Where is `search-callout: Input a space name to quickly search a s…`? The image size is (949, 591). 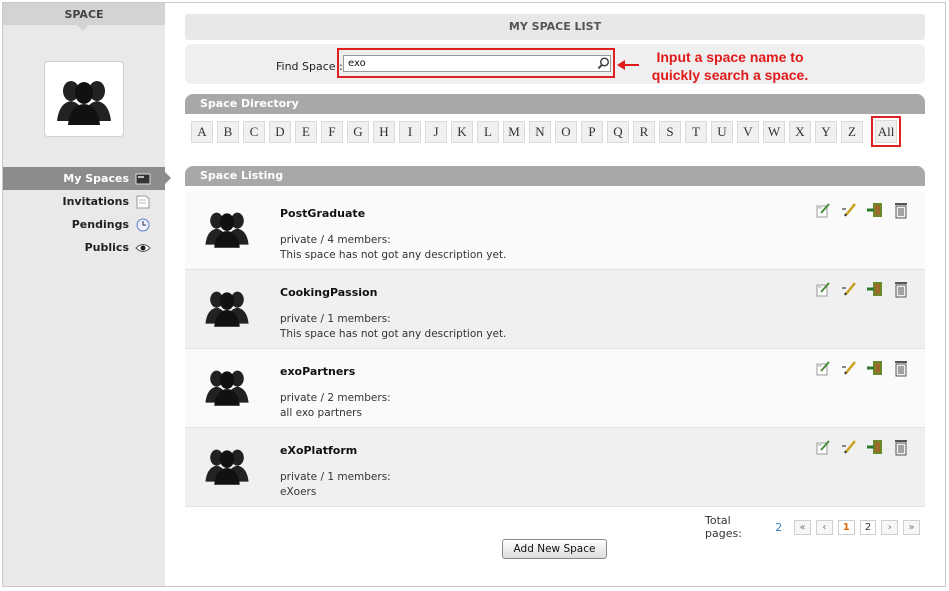
search-callout: Input a space name to quickly search a s… is located at coordinates (730, 66).